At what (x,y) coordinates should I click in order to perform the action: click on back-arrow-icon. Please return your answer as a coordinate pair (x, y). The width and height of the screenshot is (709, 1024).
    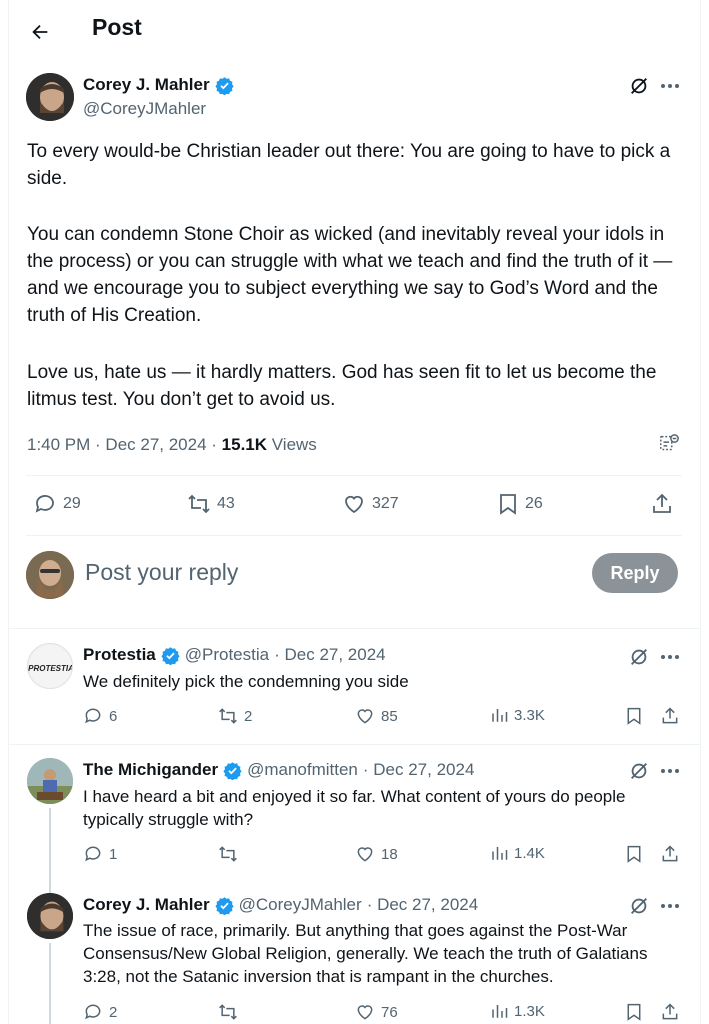
    Looking at the image, I should click on (40, 32).